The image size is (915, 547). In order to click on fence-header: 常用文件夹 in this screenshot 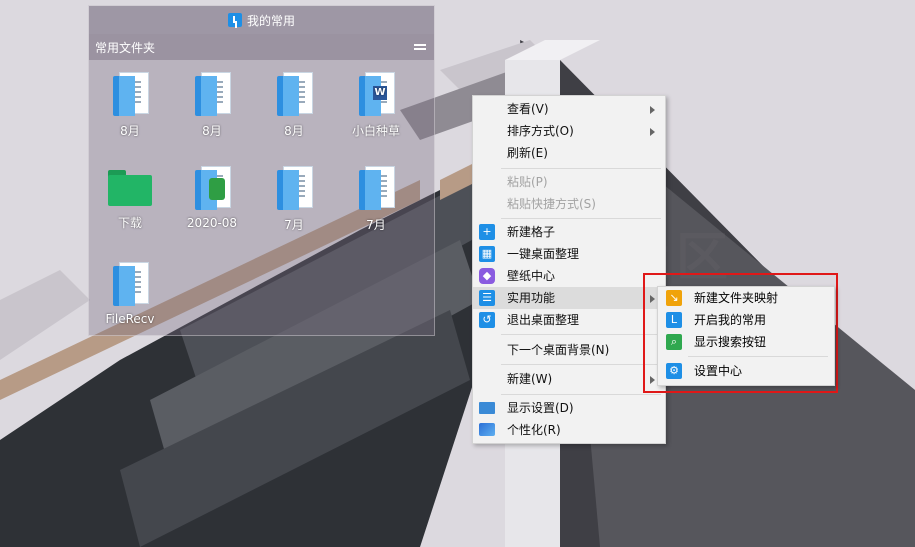, I will do `click(261, 47)`.